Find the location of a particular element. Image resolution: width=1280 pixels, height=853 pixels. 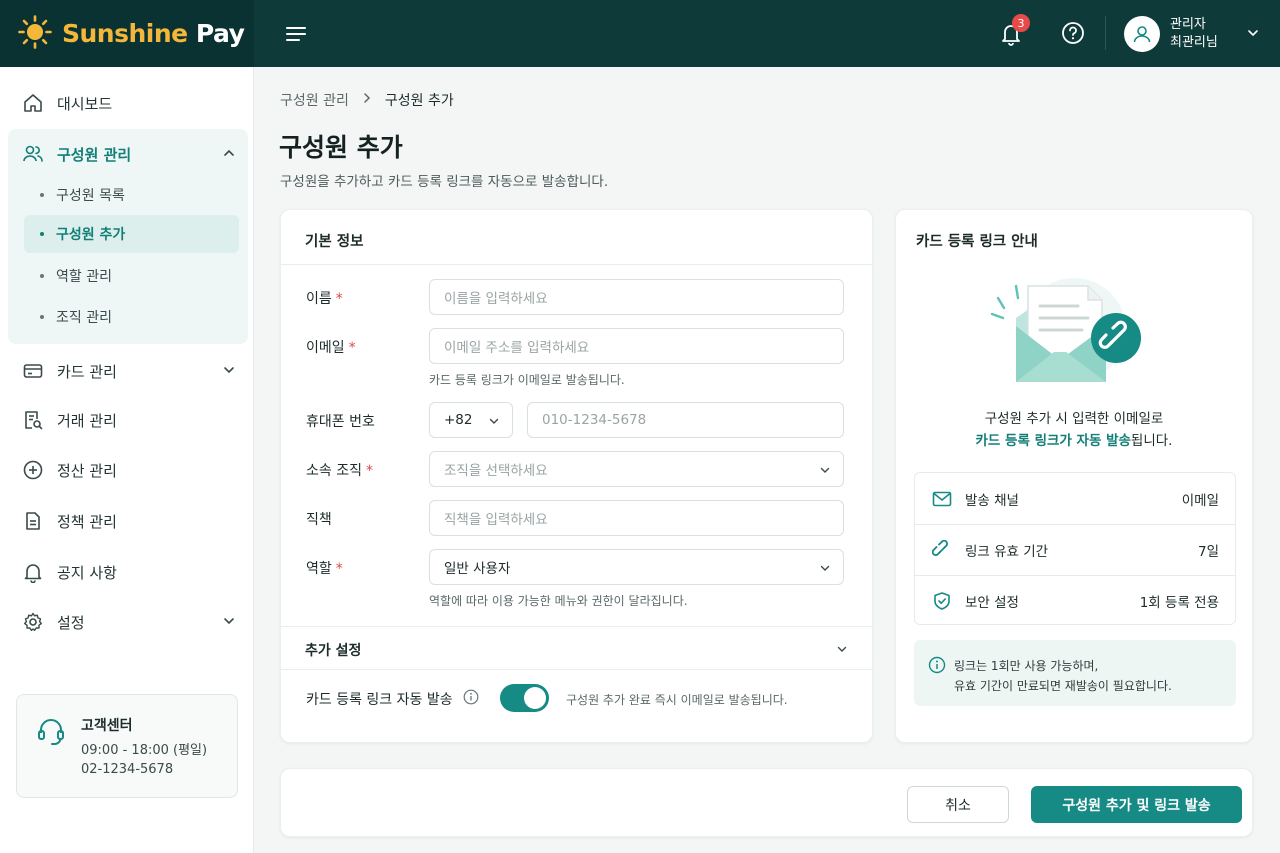

breadcrumb-parent: 구성원 관리 is located at coordinates (314, 100).